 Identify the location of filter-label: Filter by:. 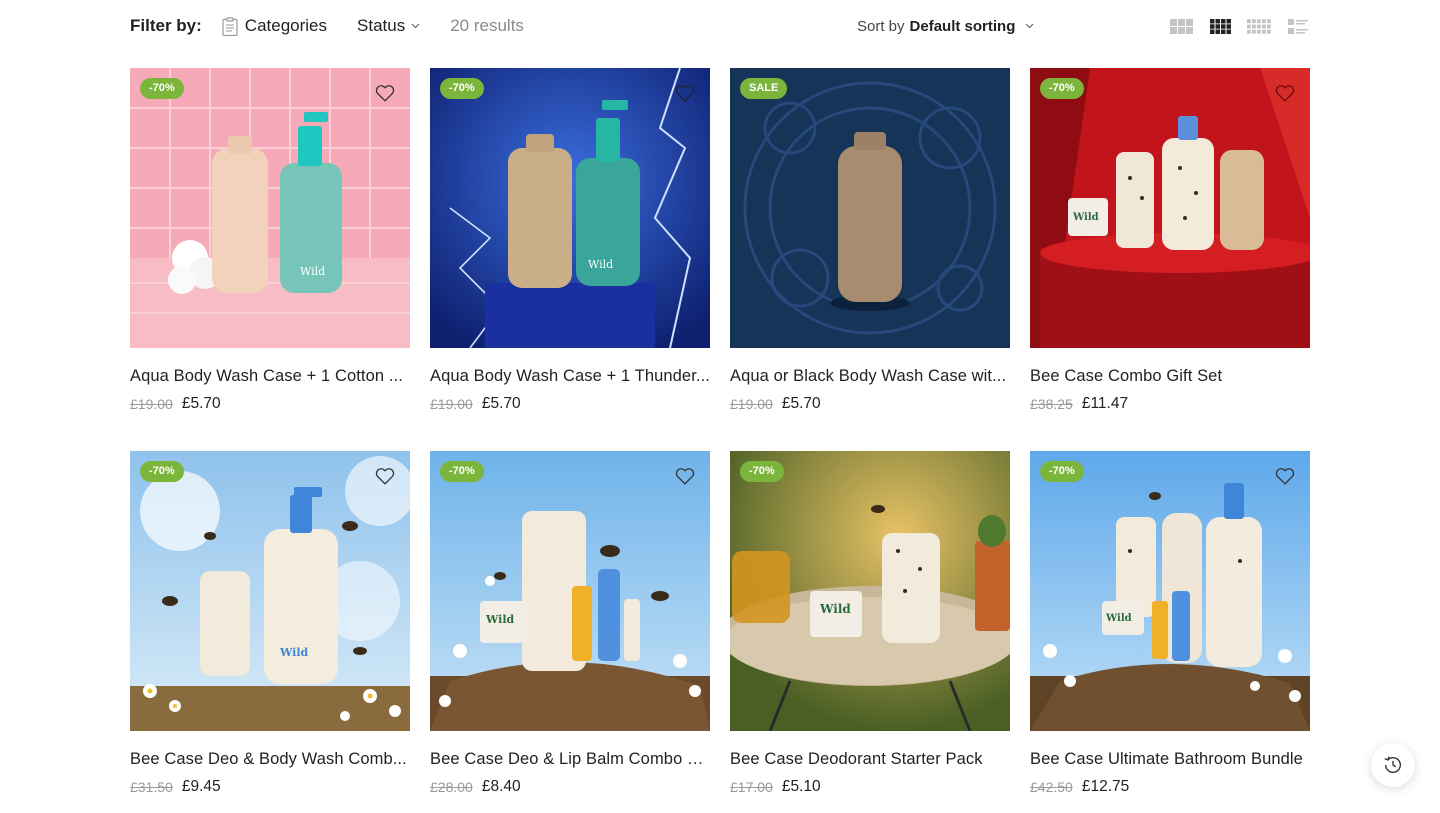
(166, 25).